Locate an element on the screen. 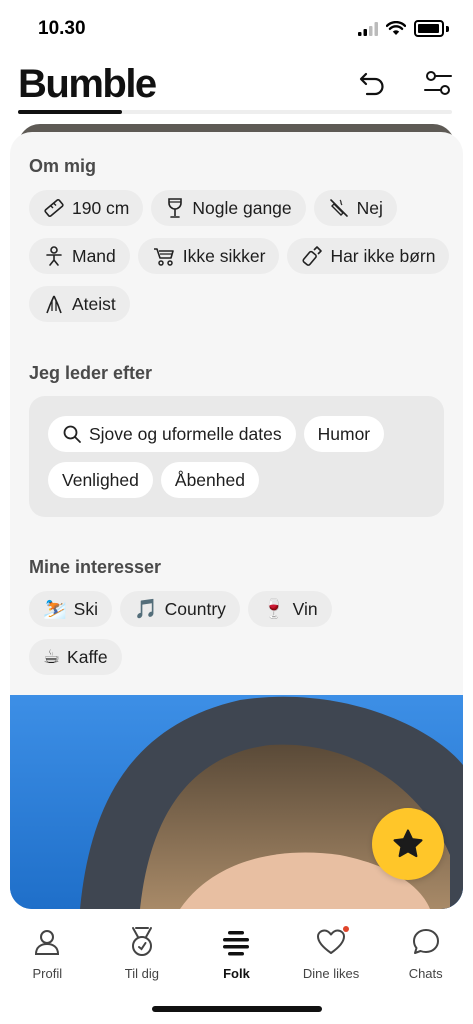  stack-icon is located at coordinates (236, 943).